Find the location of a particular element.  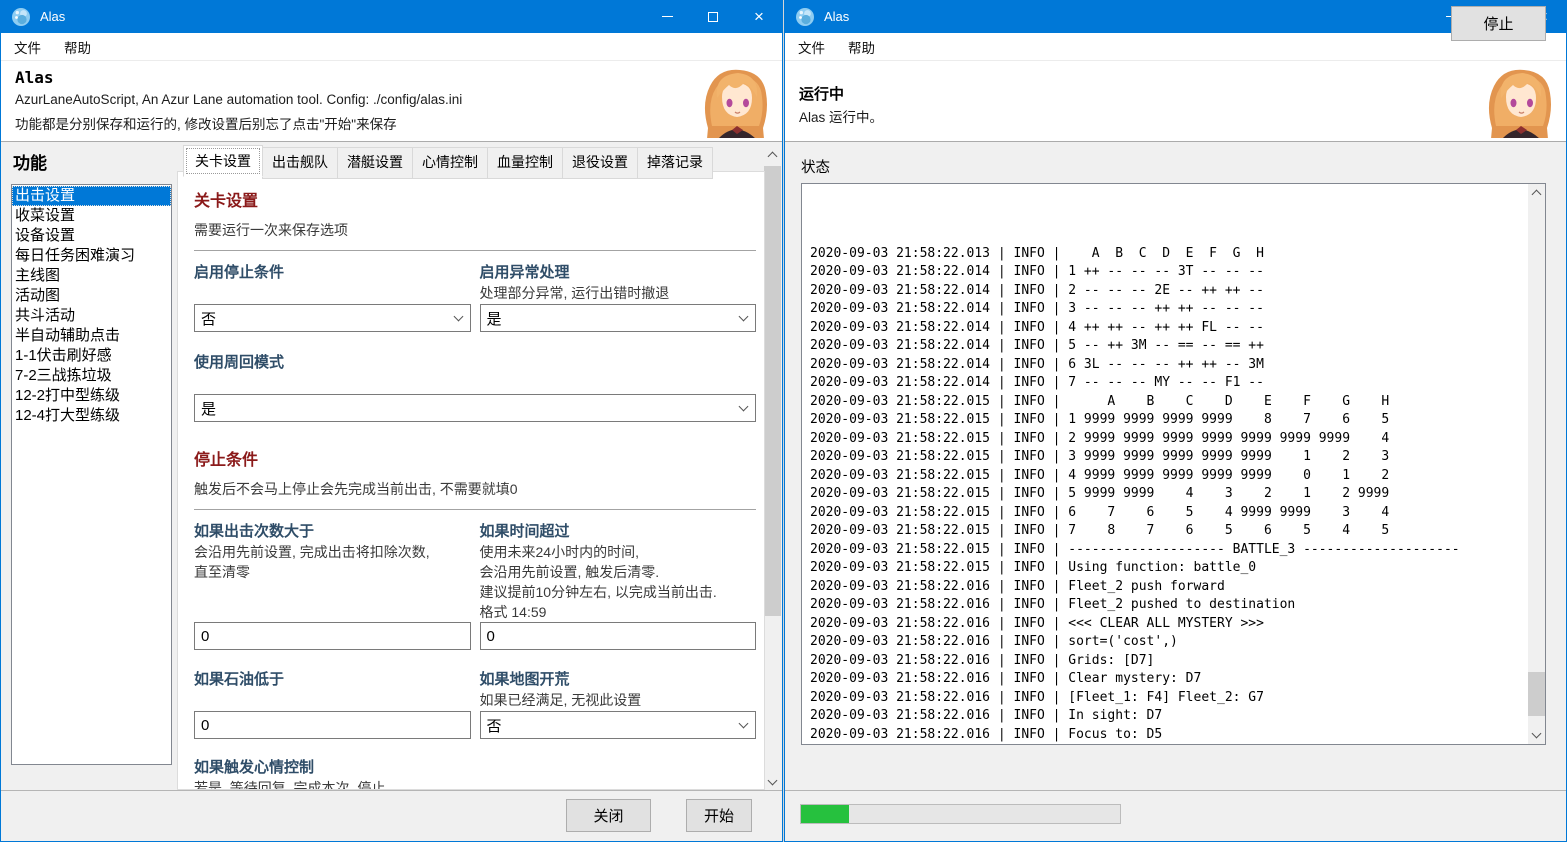

maximize-icon is located at coordinates (713, 16).